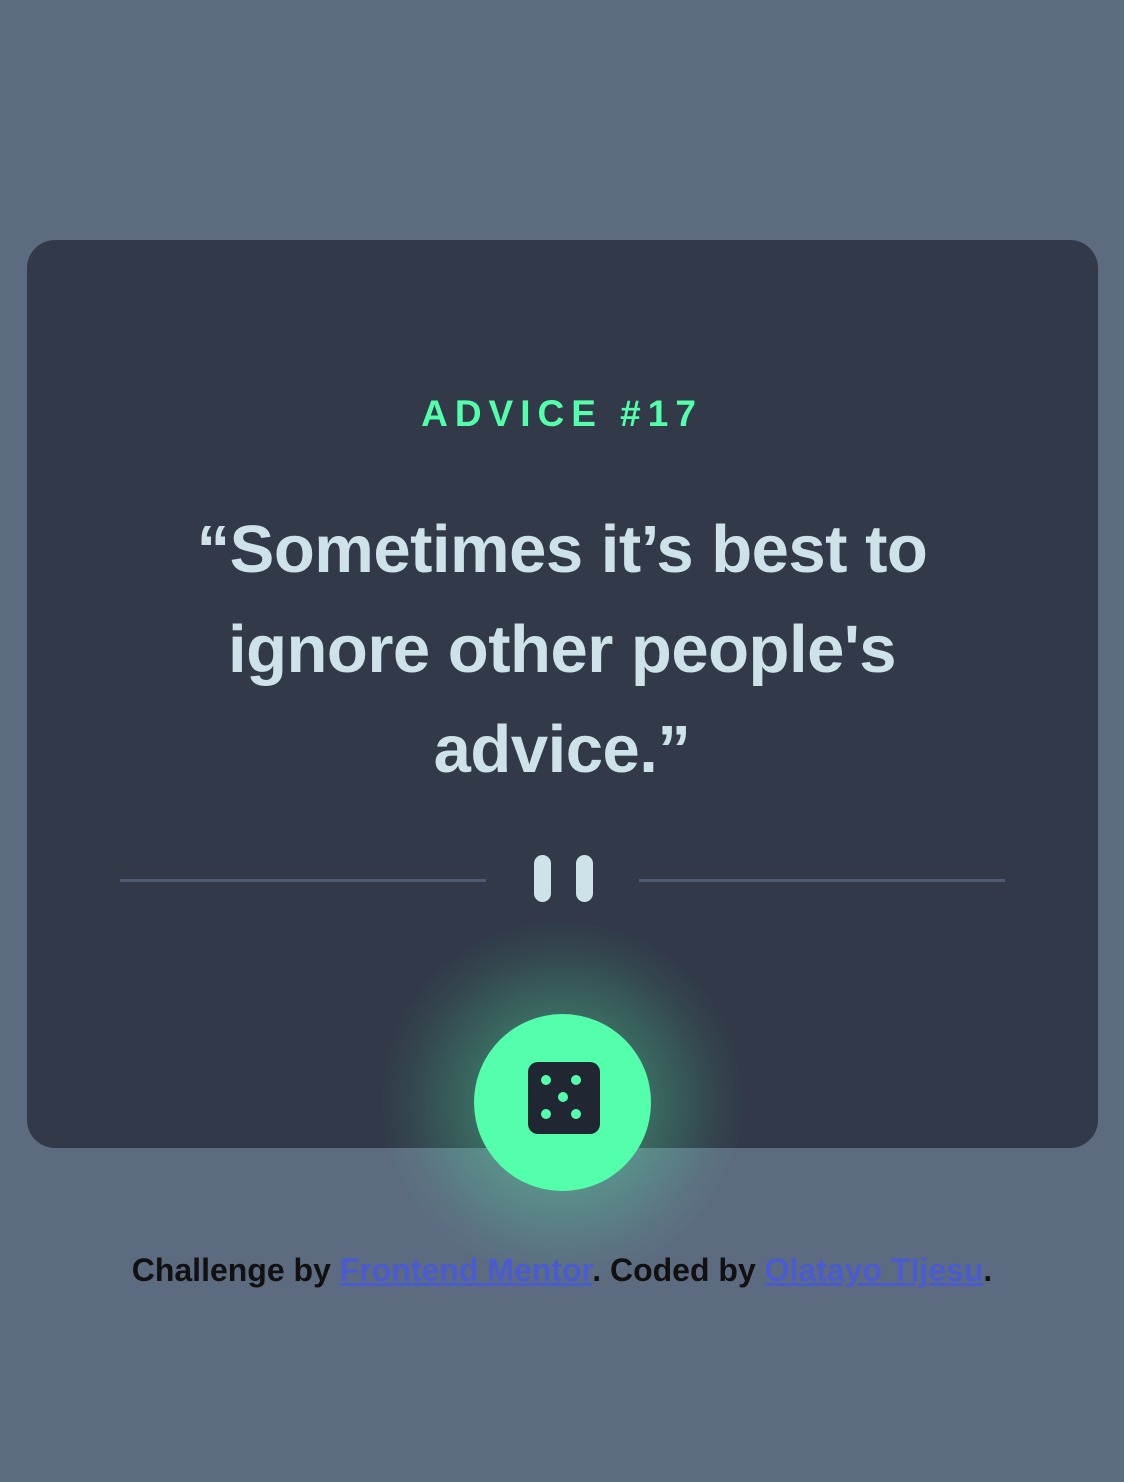 This screenshot has width=1124, height=1482. I want to click on new-advice-button, so click(562, 1102).